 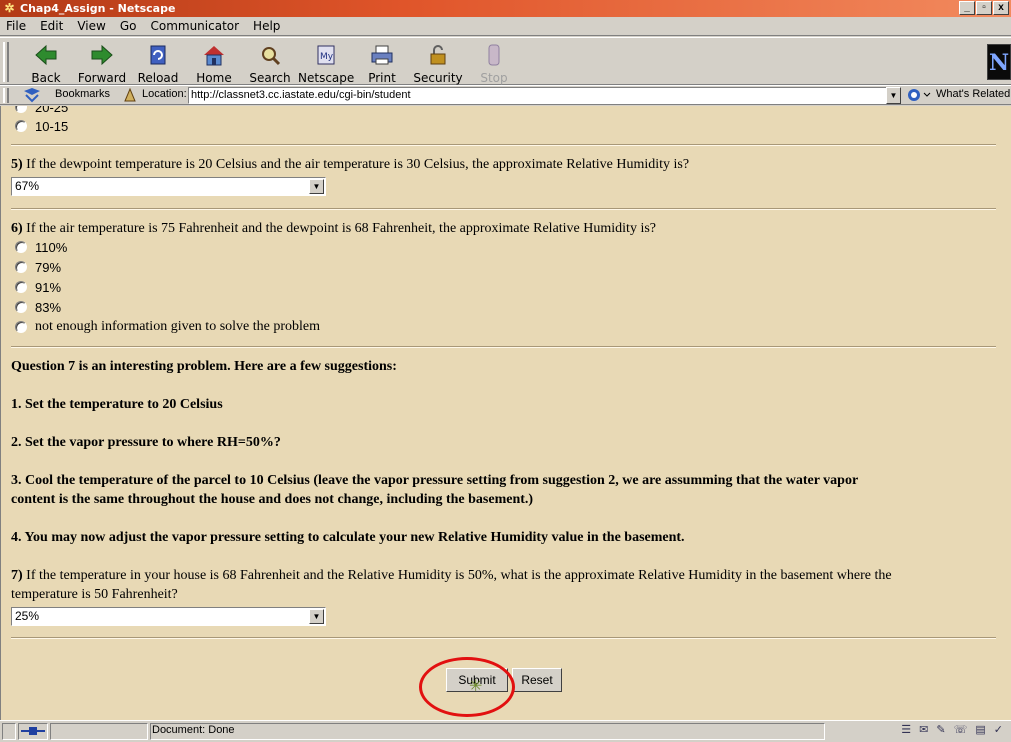 What do you see at coordinates (980, 729) in the screenshot?
I see `addressbook-icon: ▤` at bounding box center [980, 729].